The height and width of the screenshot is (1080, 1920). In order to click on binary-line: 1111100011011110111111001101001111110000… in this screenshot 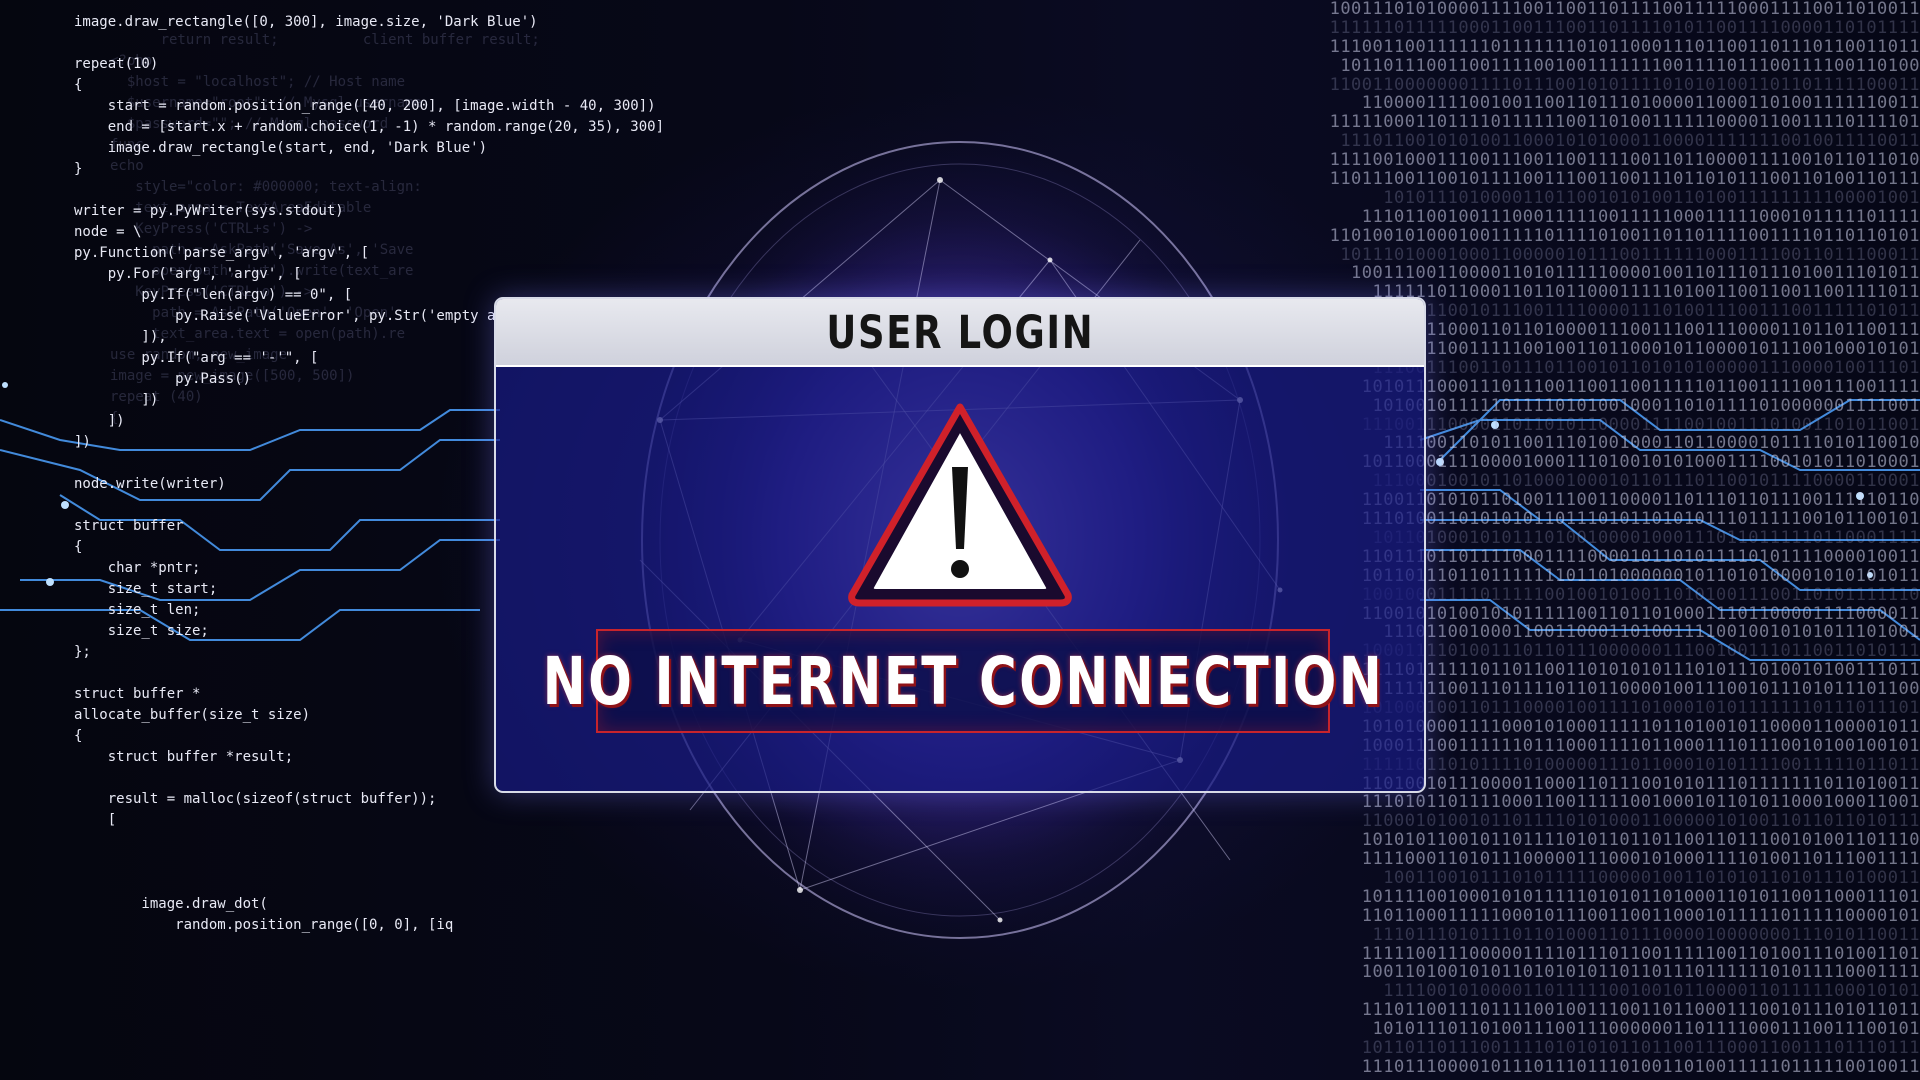, I will do `click(1624, 122)`.